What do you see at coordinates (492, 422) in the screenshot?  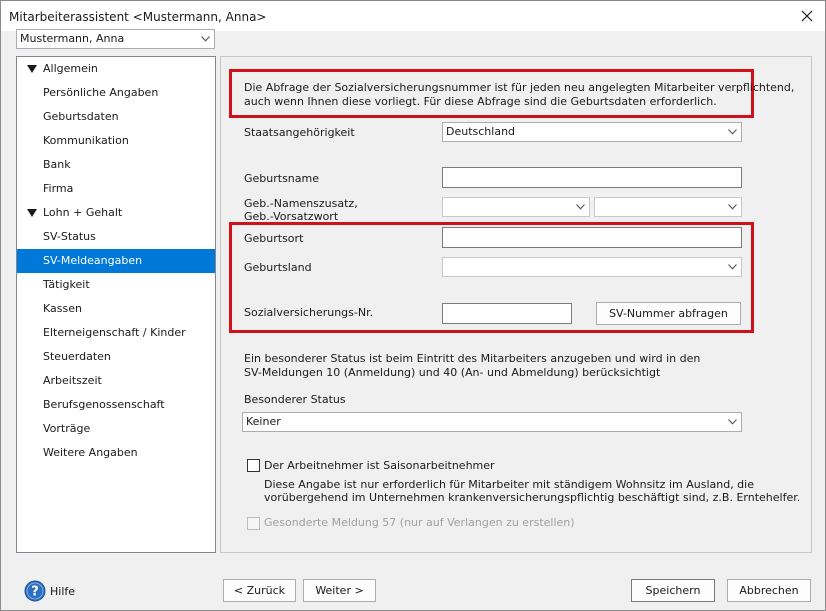 I see `besonderer-status-select: Keiner` at bounding box center [492, 422].